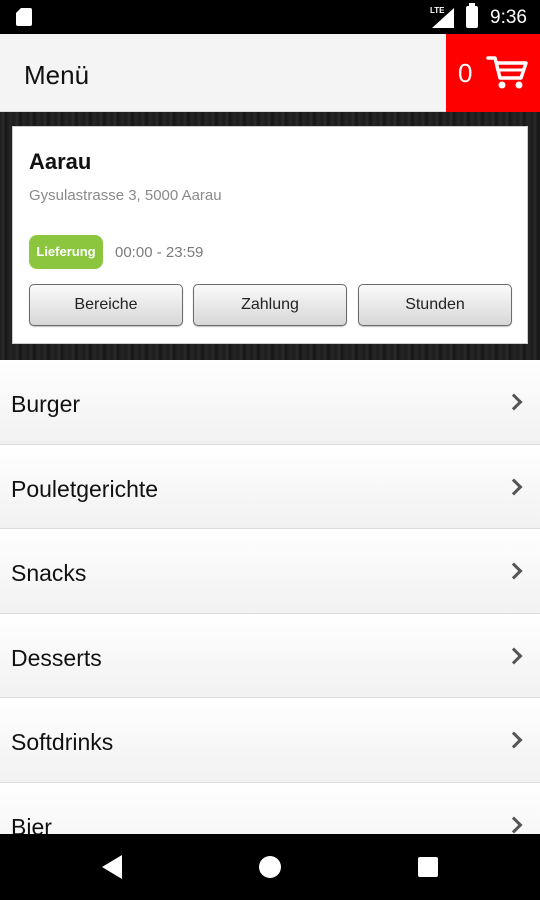  I want to click on category-snacks: Snacks, so click(270, 571).